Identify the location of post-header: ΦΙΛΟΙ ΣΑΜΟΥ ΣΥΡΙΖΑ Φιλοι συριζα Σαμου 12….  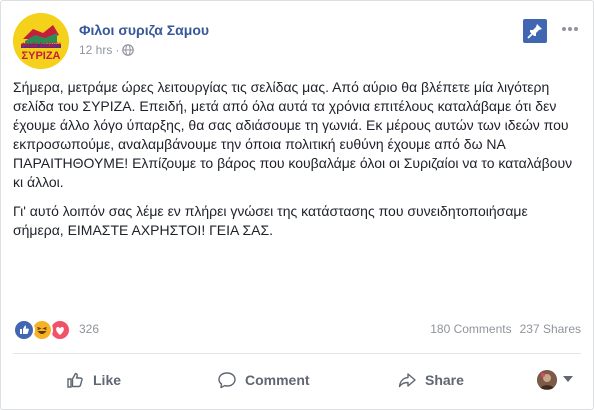
(297, 41).